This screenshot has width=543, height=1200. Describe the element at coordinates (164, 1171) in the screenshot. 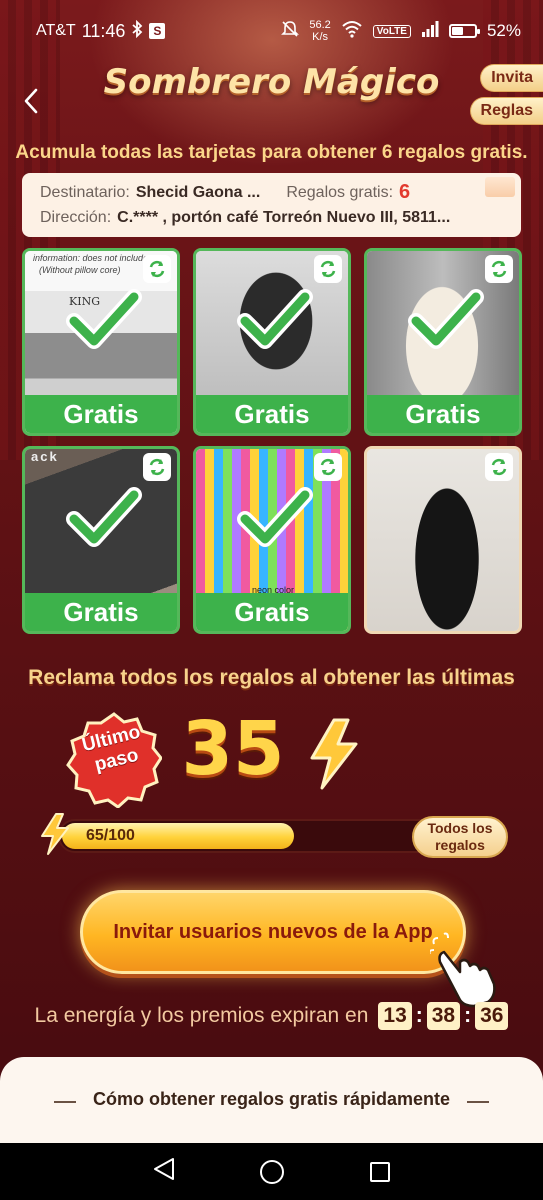

I see `nav-back-button` at that location.